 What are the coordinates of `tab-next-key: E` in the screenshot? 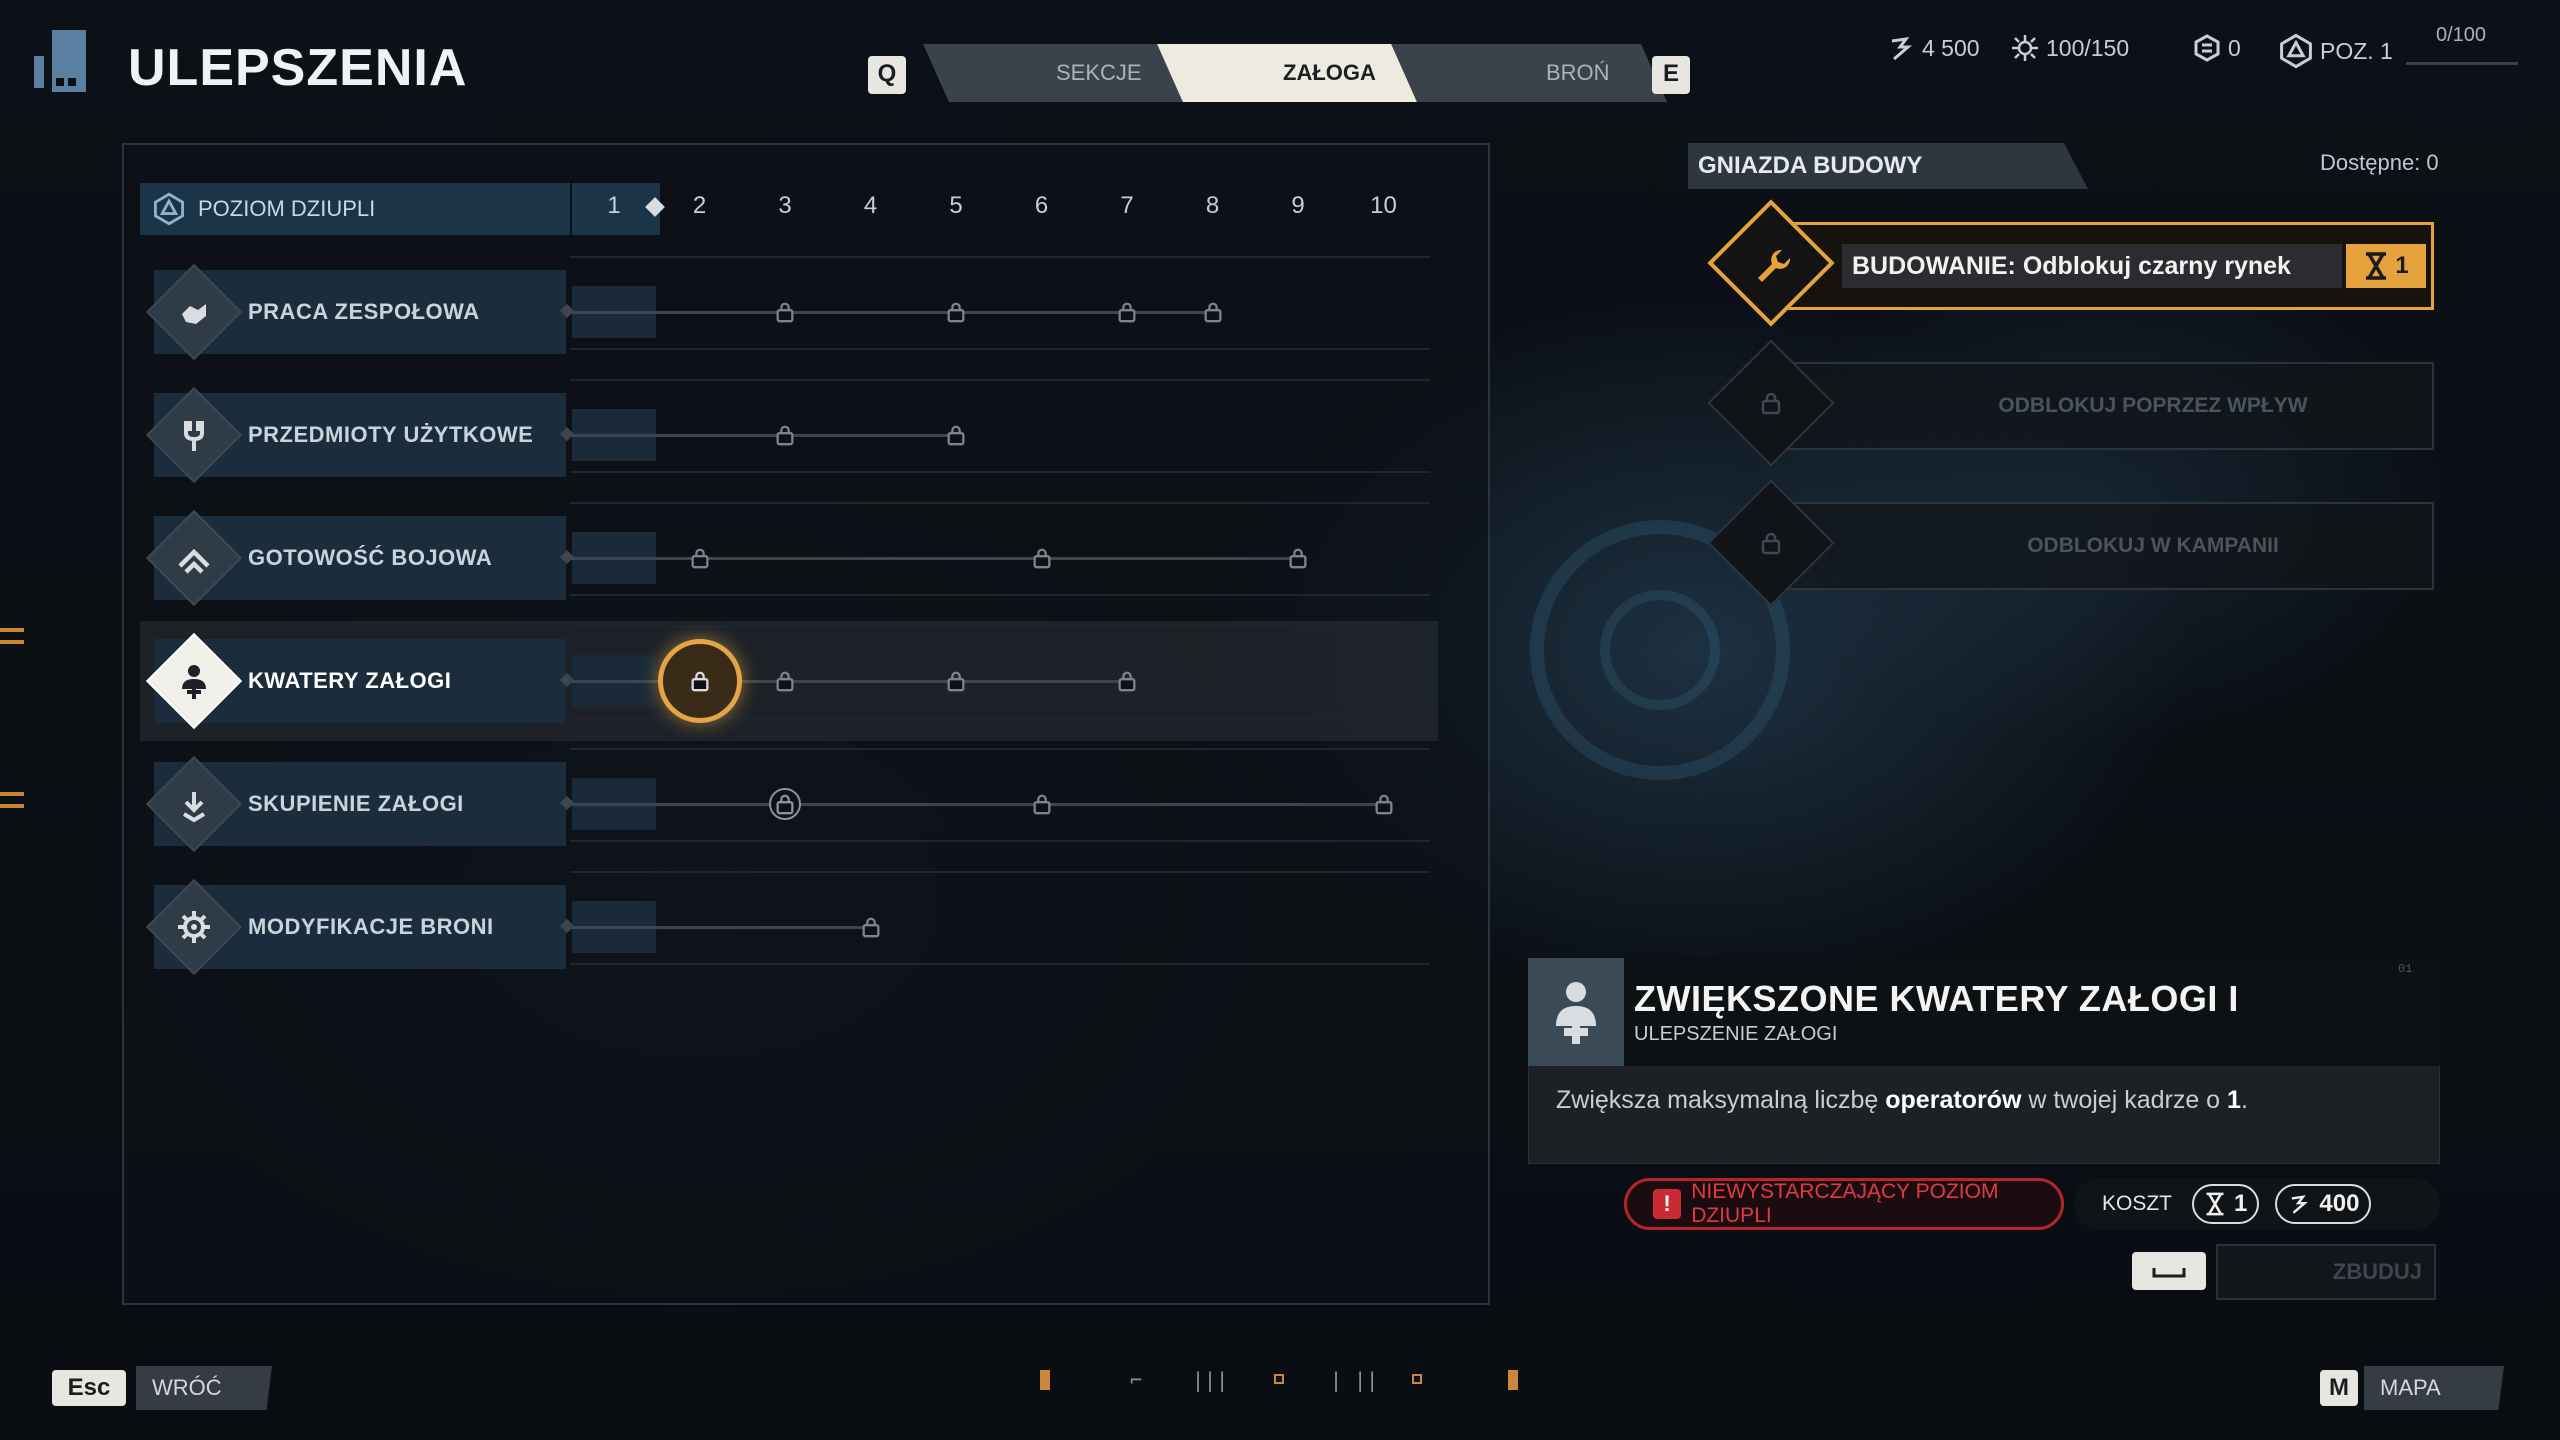 It's located at (1671, 75).